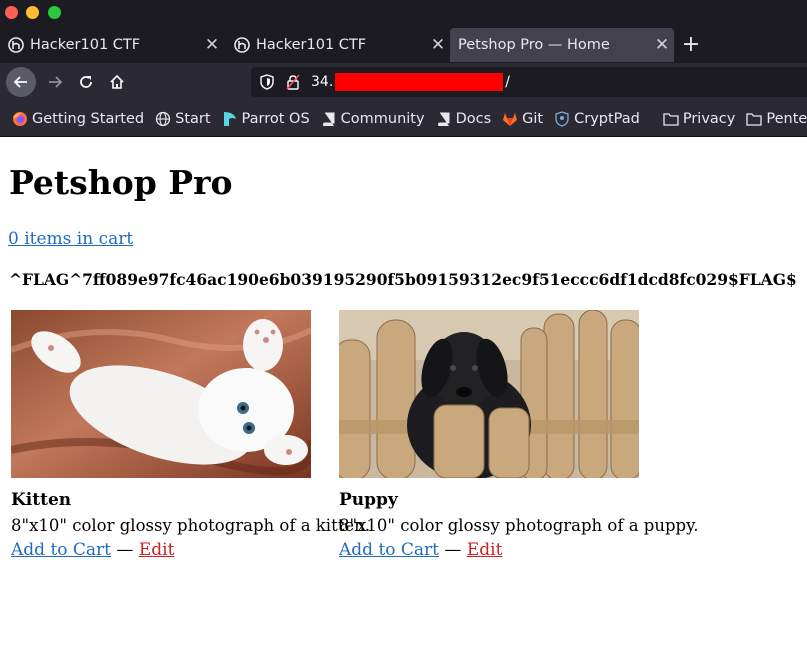  Describe the element at coordinates (368, 500) in the screenshot. I see `product-name: Puppy` at that location.